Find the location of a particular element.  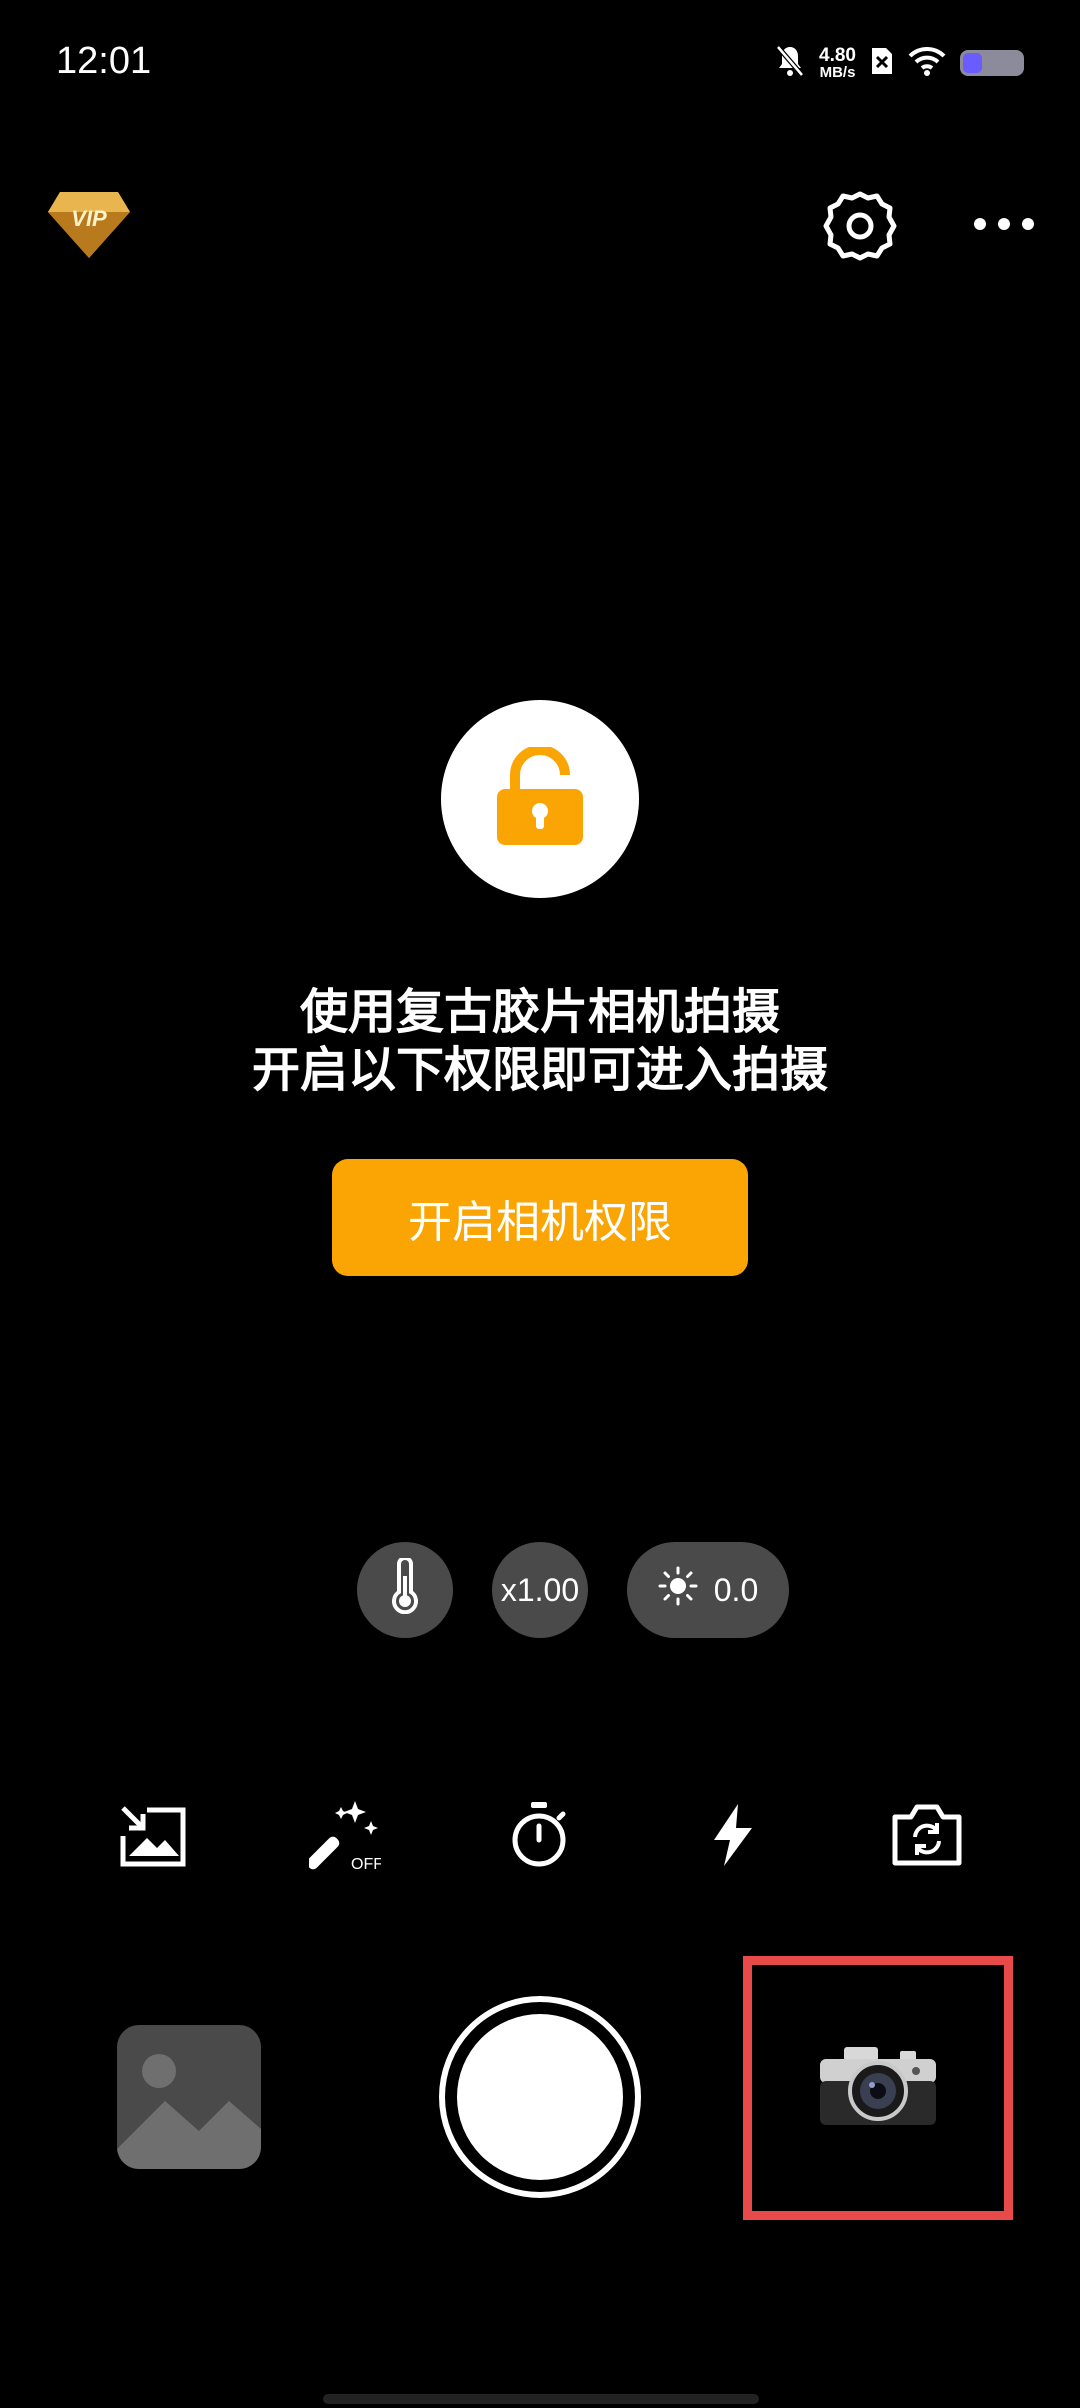

home-indicator is located at coordinates (541, 2399).